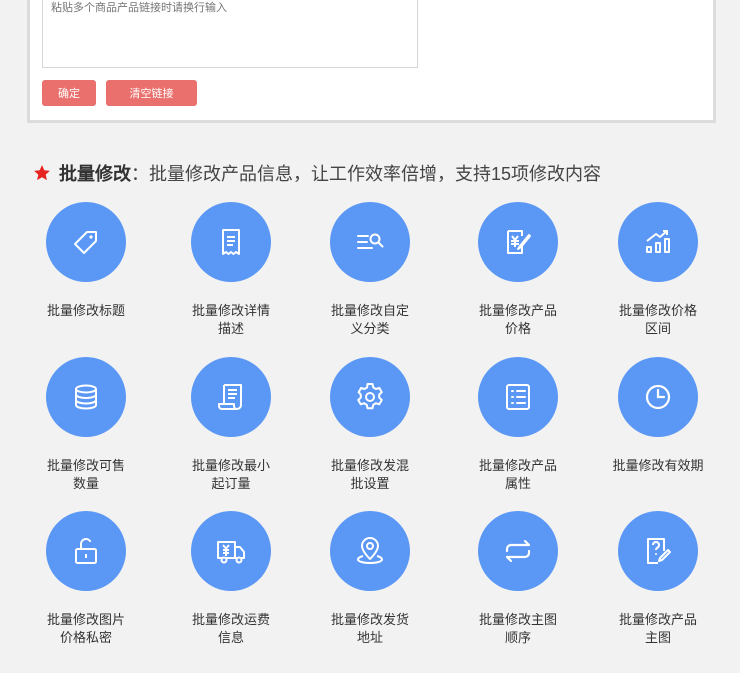  Describe the element at coordinates (230, 474) in the screenshot. I see `feature-label: 批量修改最小 起订量` at that location.